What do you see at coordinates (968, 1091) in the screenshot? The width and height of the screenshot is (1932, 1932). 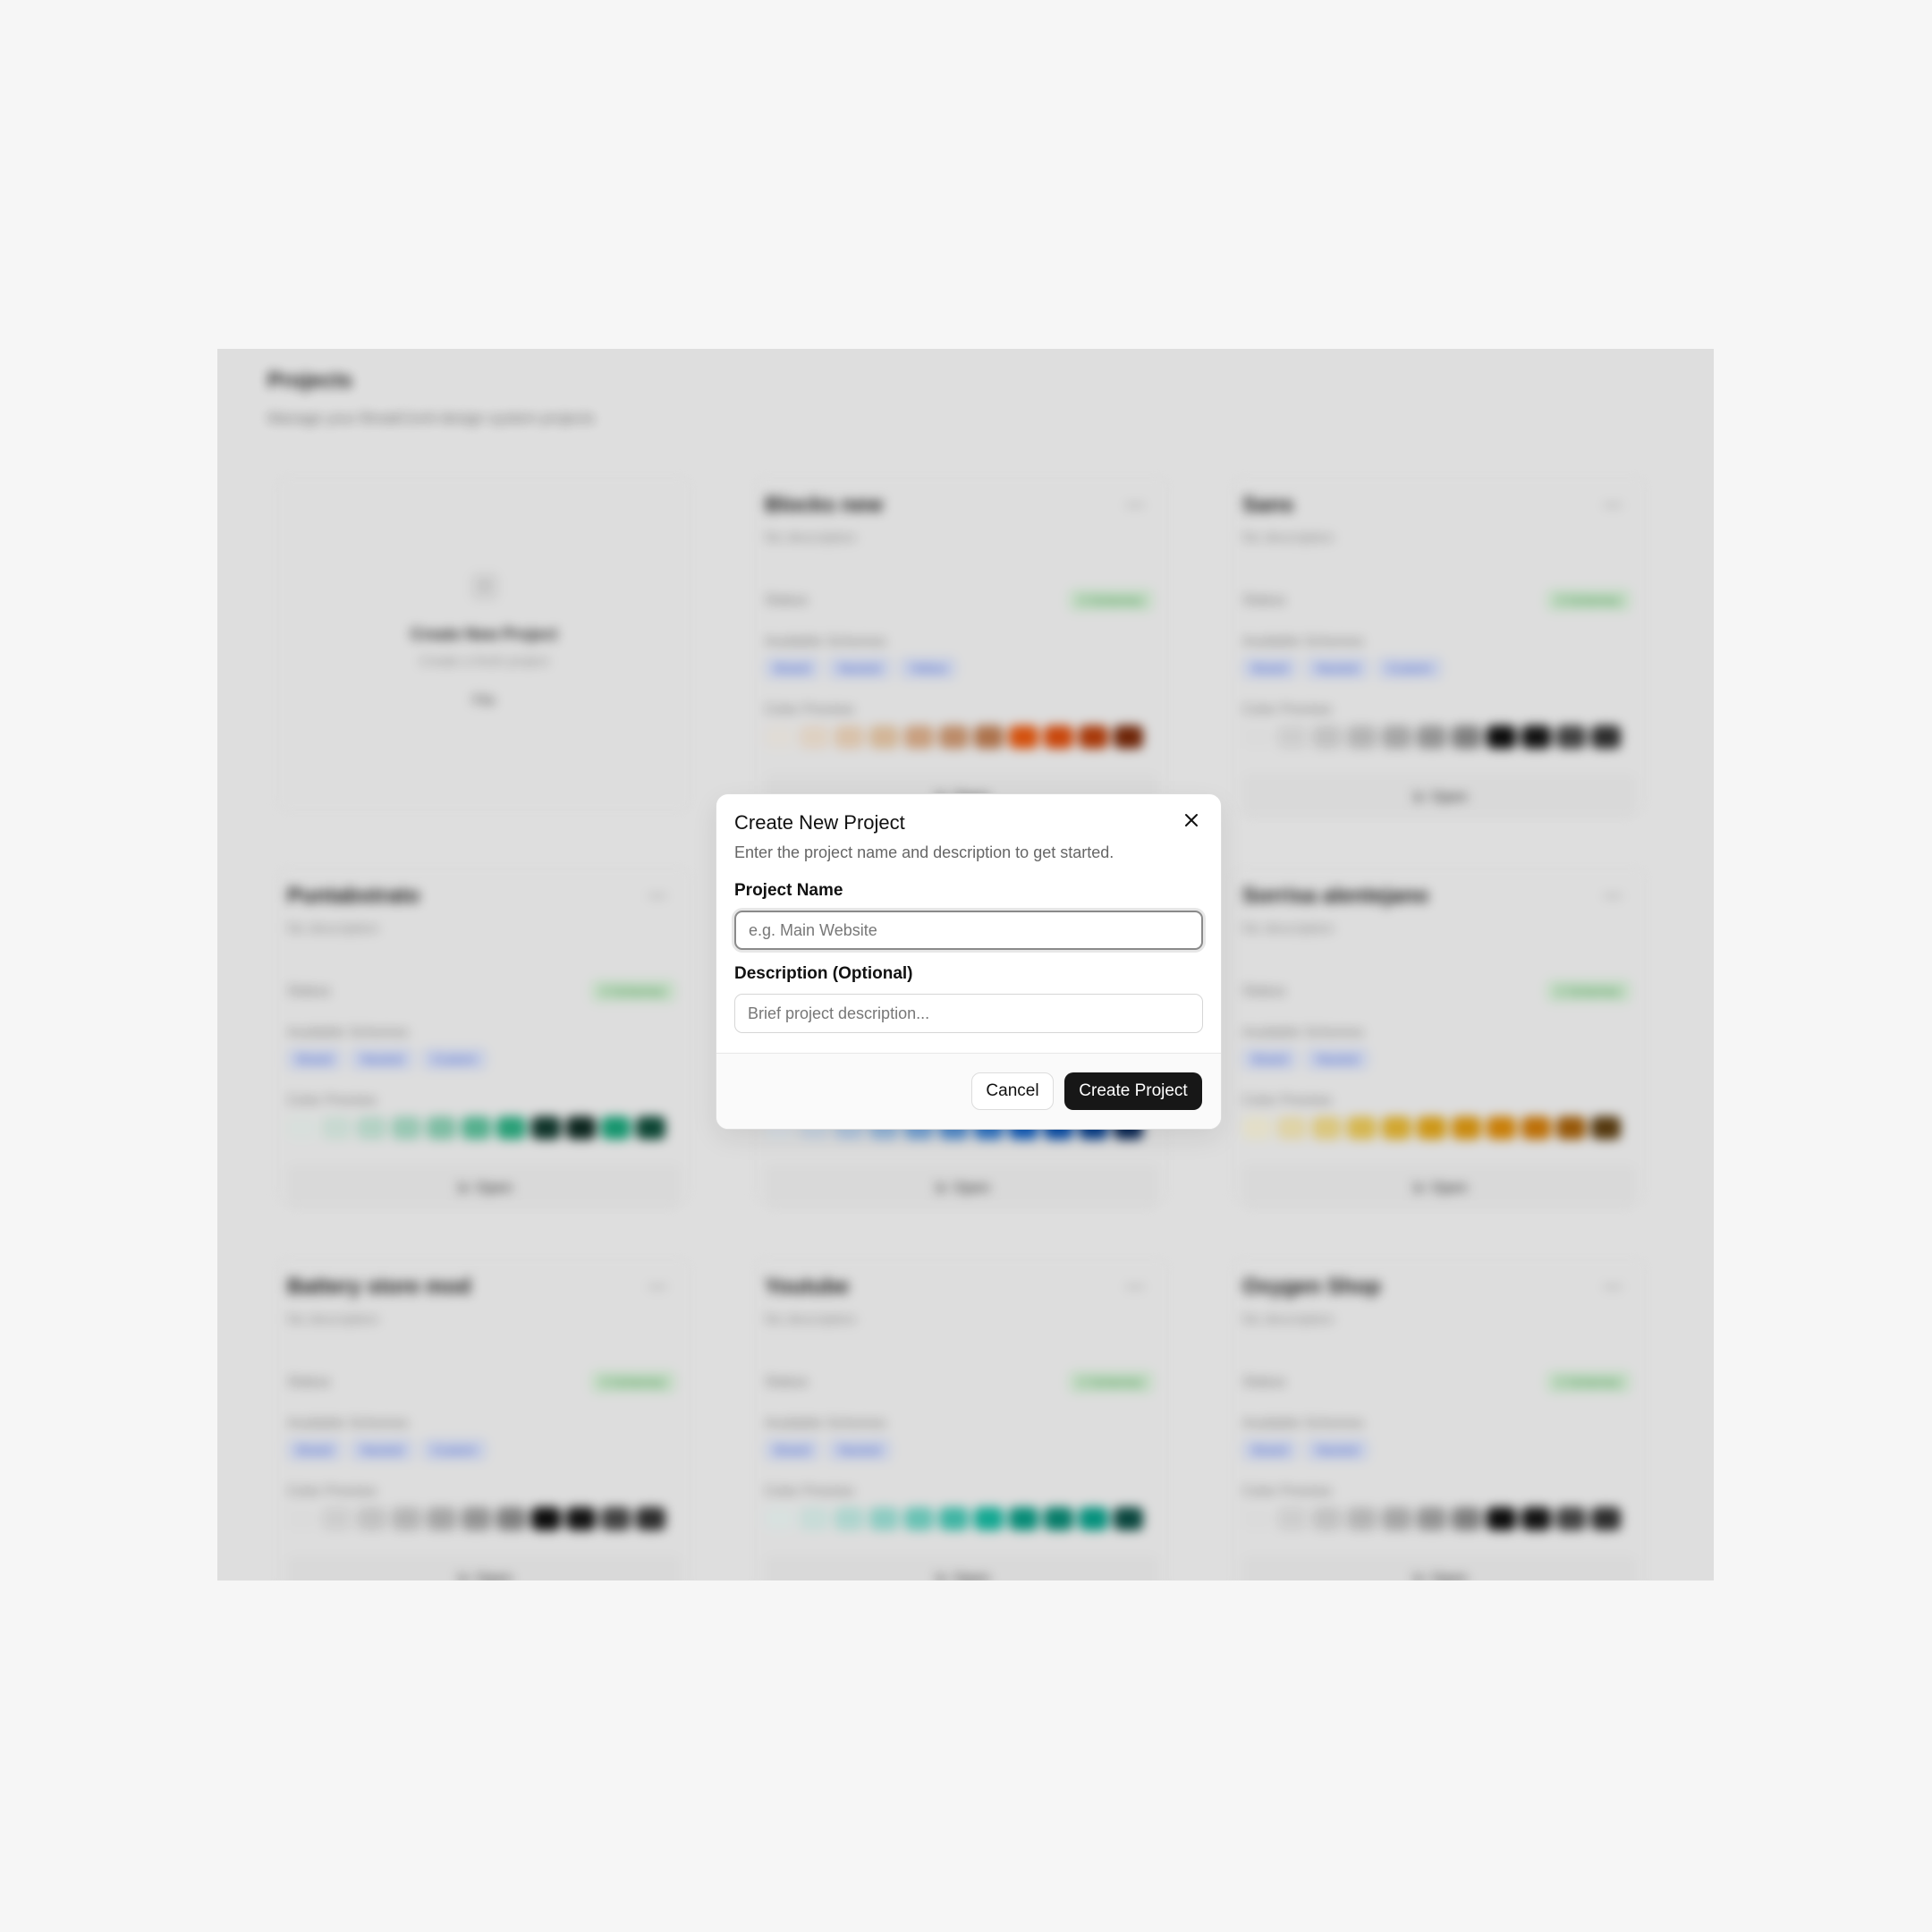 I see `dialog-footer: Cancel Create Project` at bounding box center [968, 1091].